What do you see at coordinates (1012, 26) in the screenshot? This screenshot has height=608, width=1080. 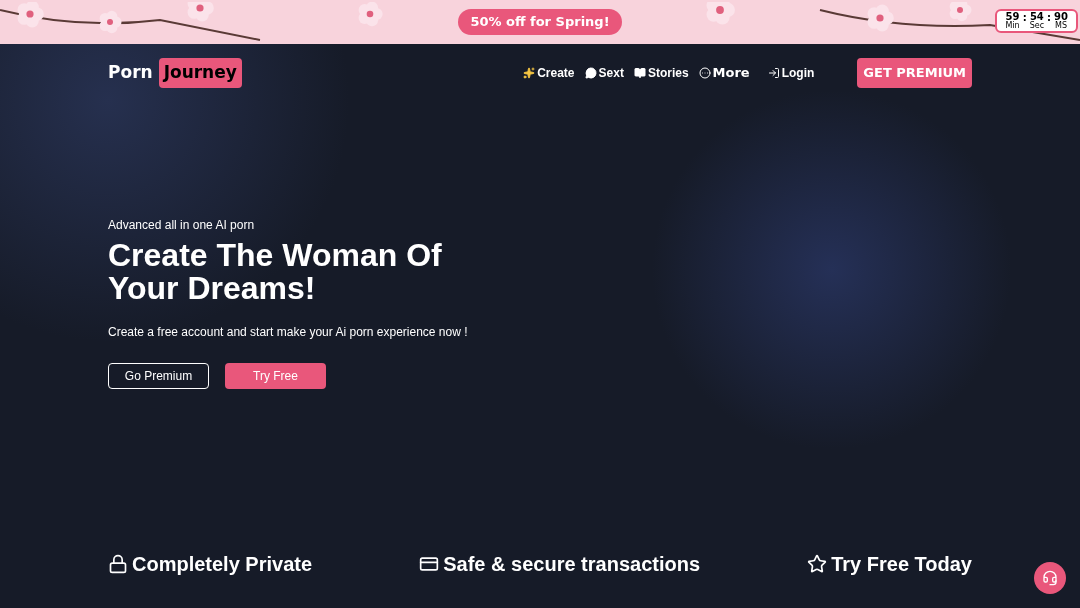 I see `timer-unit: Min` at bounding box center [1012, 26].